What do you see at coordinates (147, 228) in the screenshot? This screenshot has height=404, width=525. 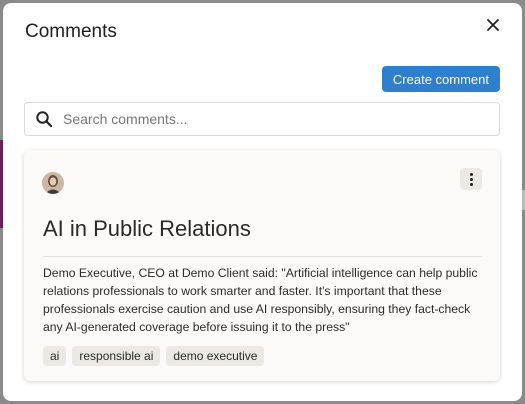 I see `comment-title: AI in Public Relations` at bounding box center [147, 228].